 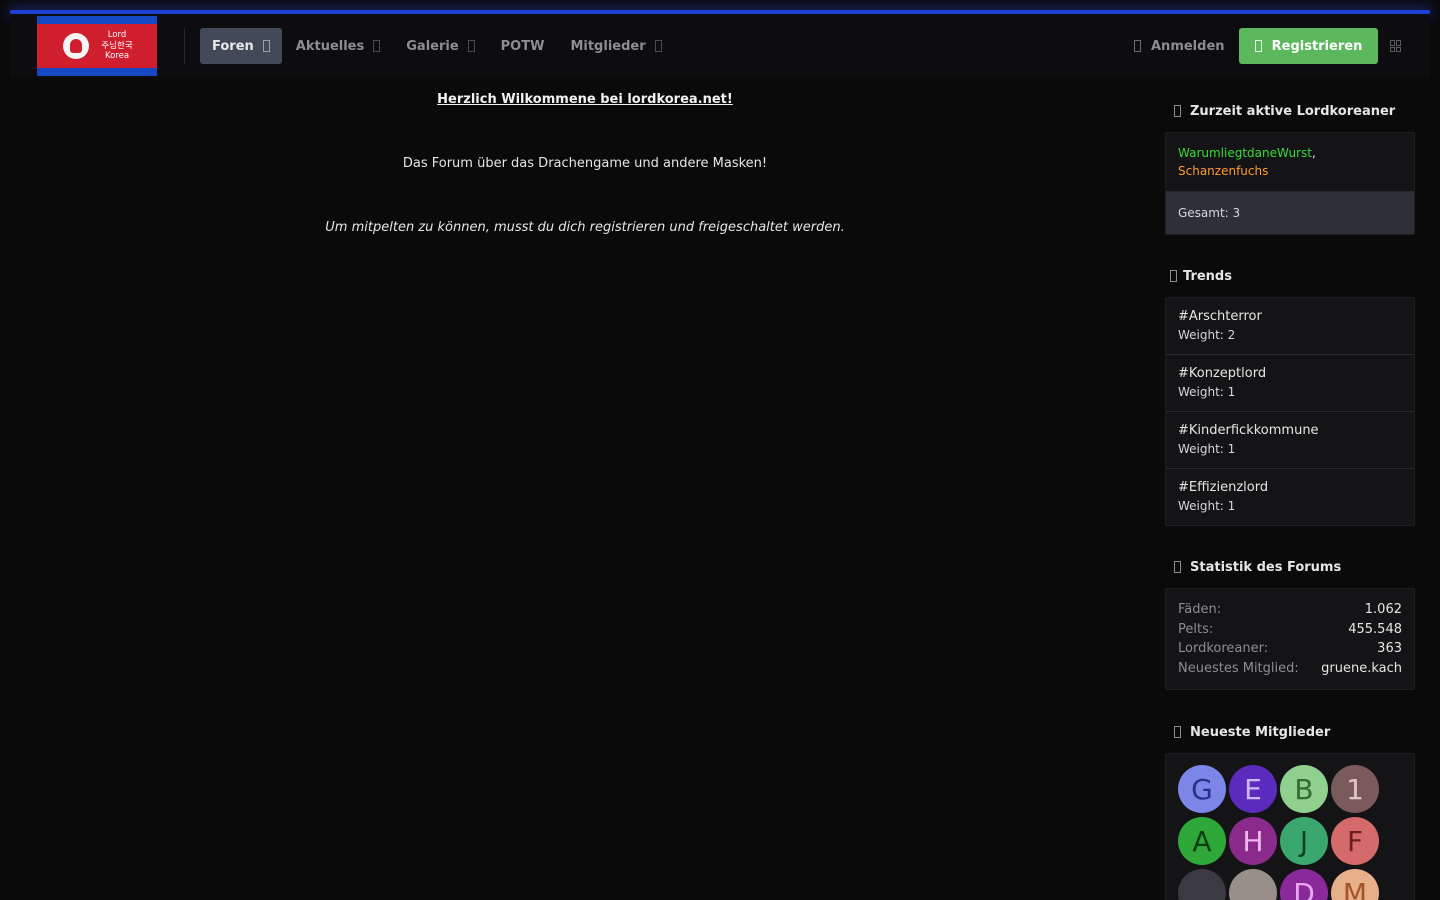 I want to click on newest-member-link: gruene.kach, so click(x=1361, y=669).